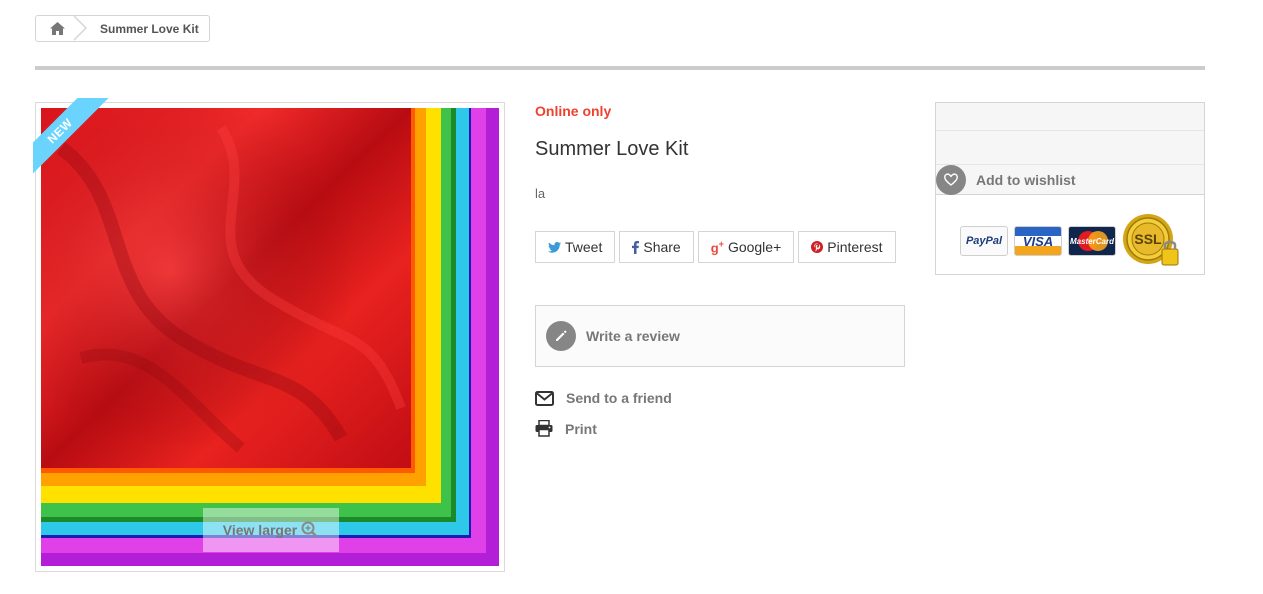 Image resolution: width=1263 pixels, height=594 pixels. Describe the element at coordinates (584, 247) in the screenshot. I see `tweet-label: Tweet` at that location.